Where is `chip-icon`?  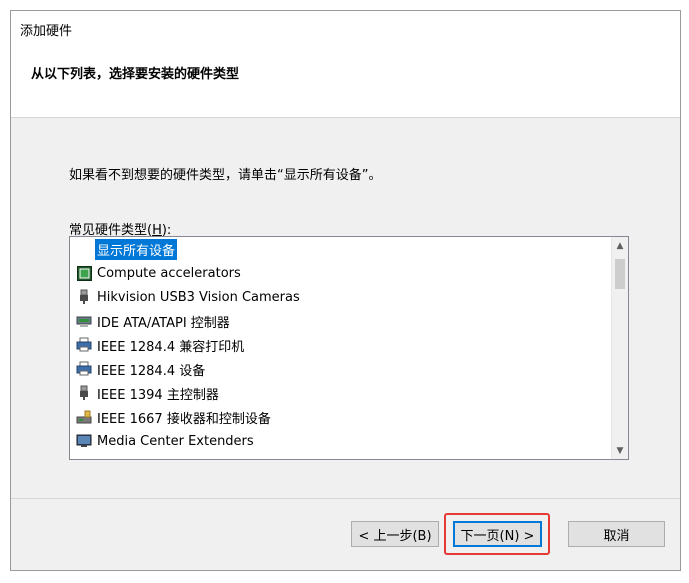
chip-icon is located at coordinates (84, 273).